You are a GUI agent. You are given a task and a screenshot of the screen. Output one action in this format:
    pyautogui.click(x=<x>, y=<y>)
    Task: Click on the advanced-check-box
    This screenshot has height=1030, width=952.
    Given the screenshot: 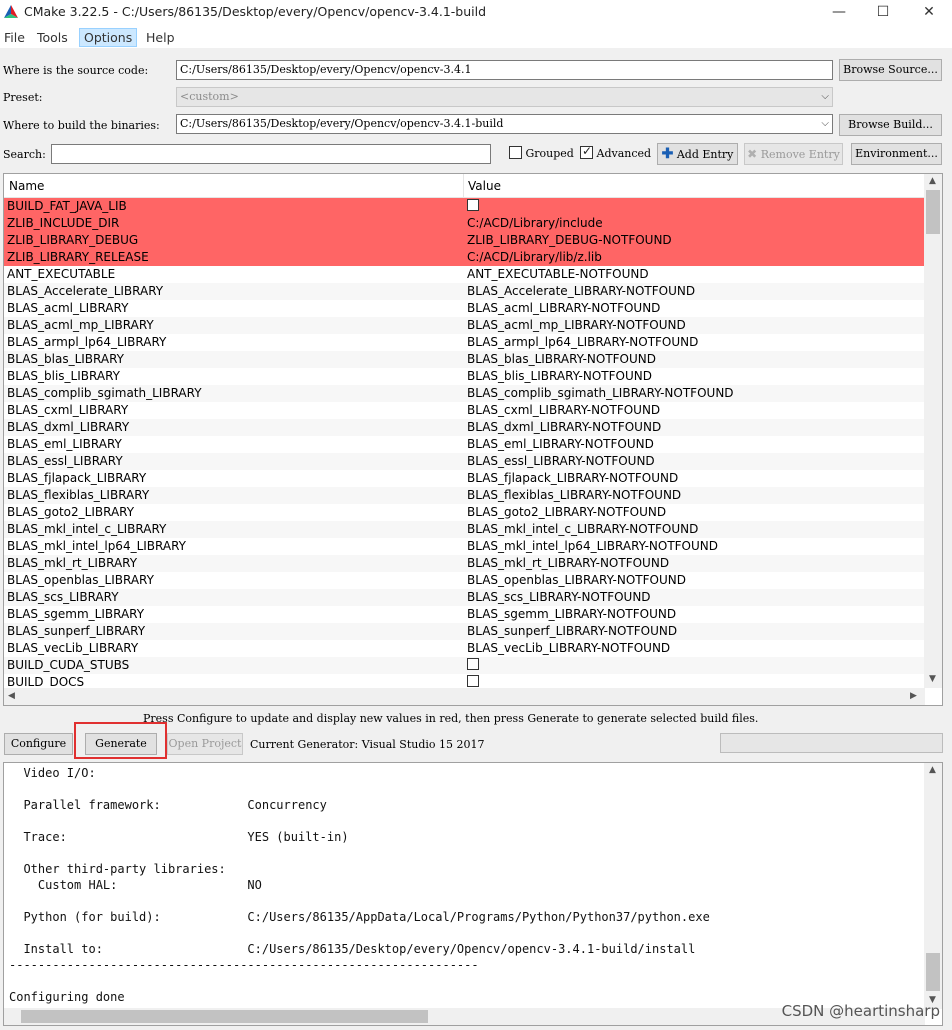 What is the action you would take?
    pyautogui.click(x=586, y=151)
    